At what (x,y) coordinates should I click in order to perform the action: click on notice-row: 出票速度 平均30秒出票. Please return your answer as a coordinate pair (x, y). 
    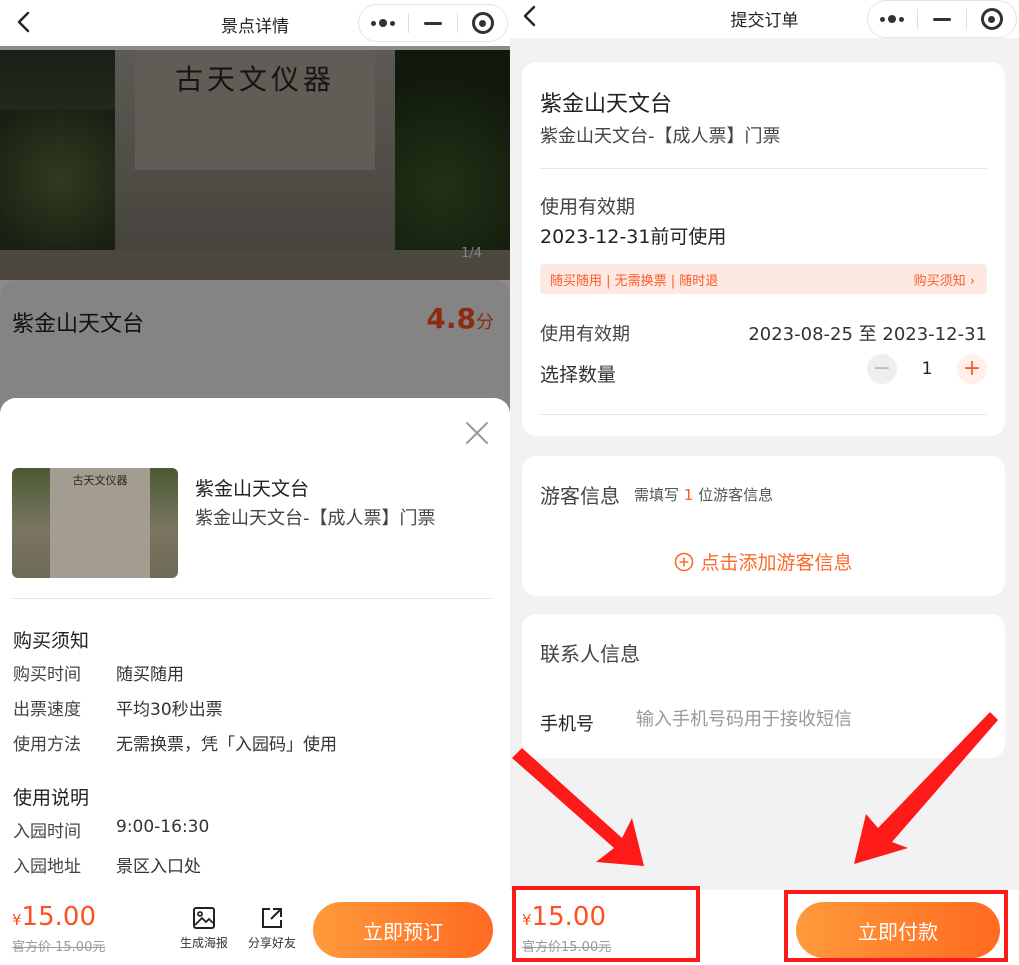
    Looking at the image, I should click on (118, 707).